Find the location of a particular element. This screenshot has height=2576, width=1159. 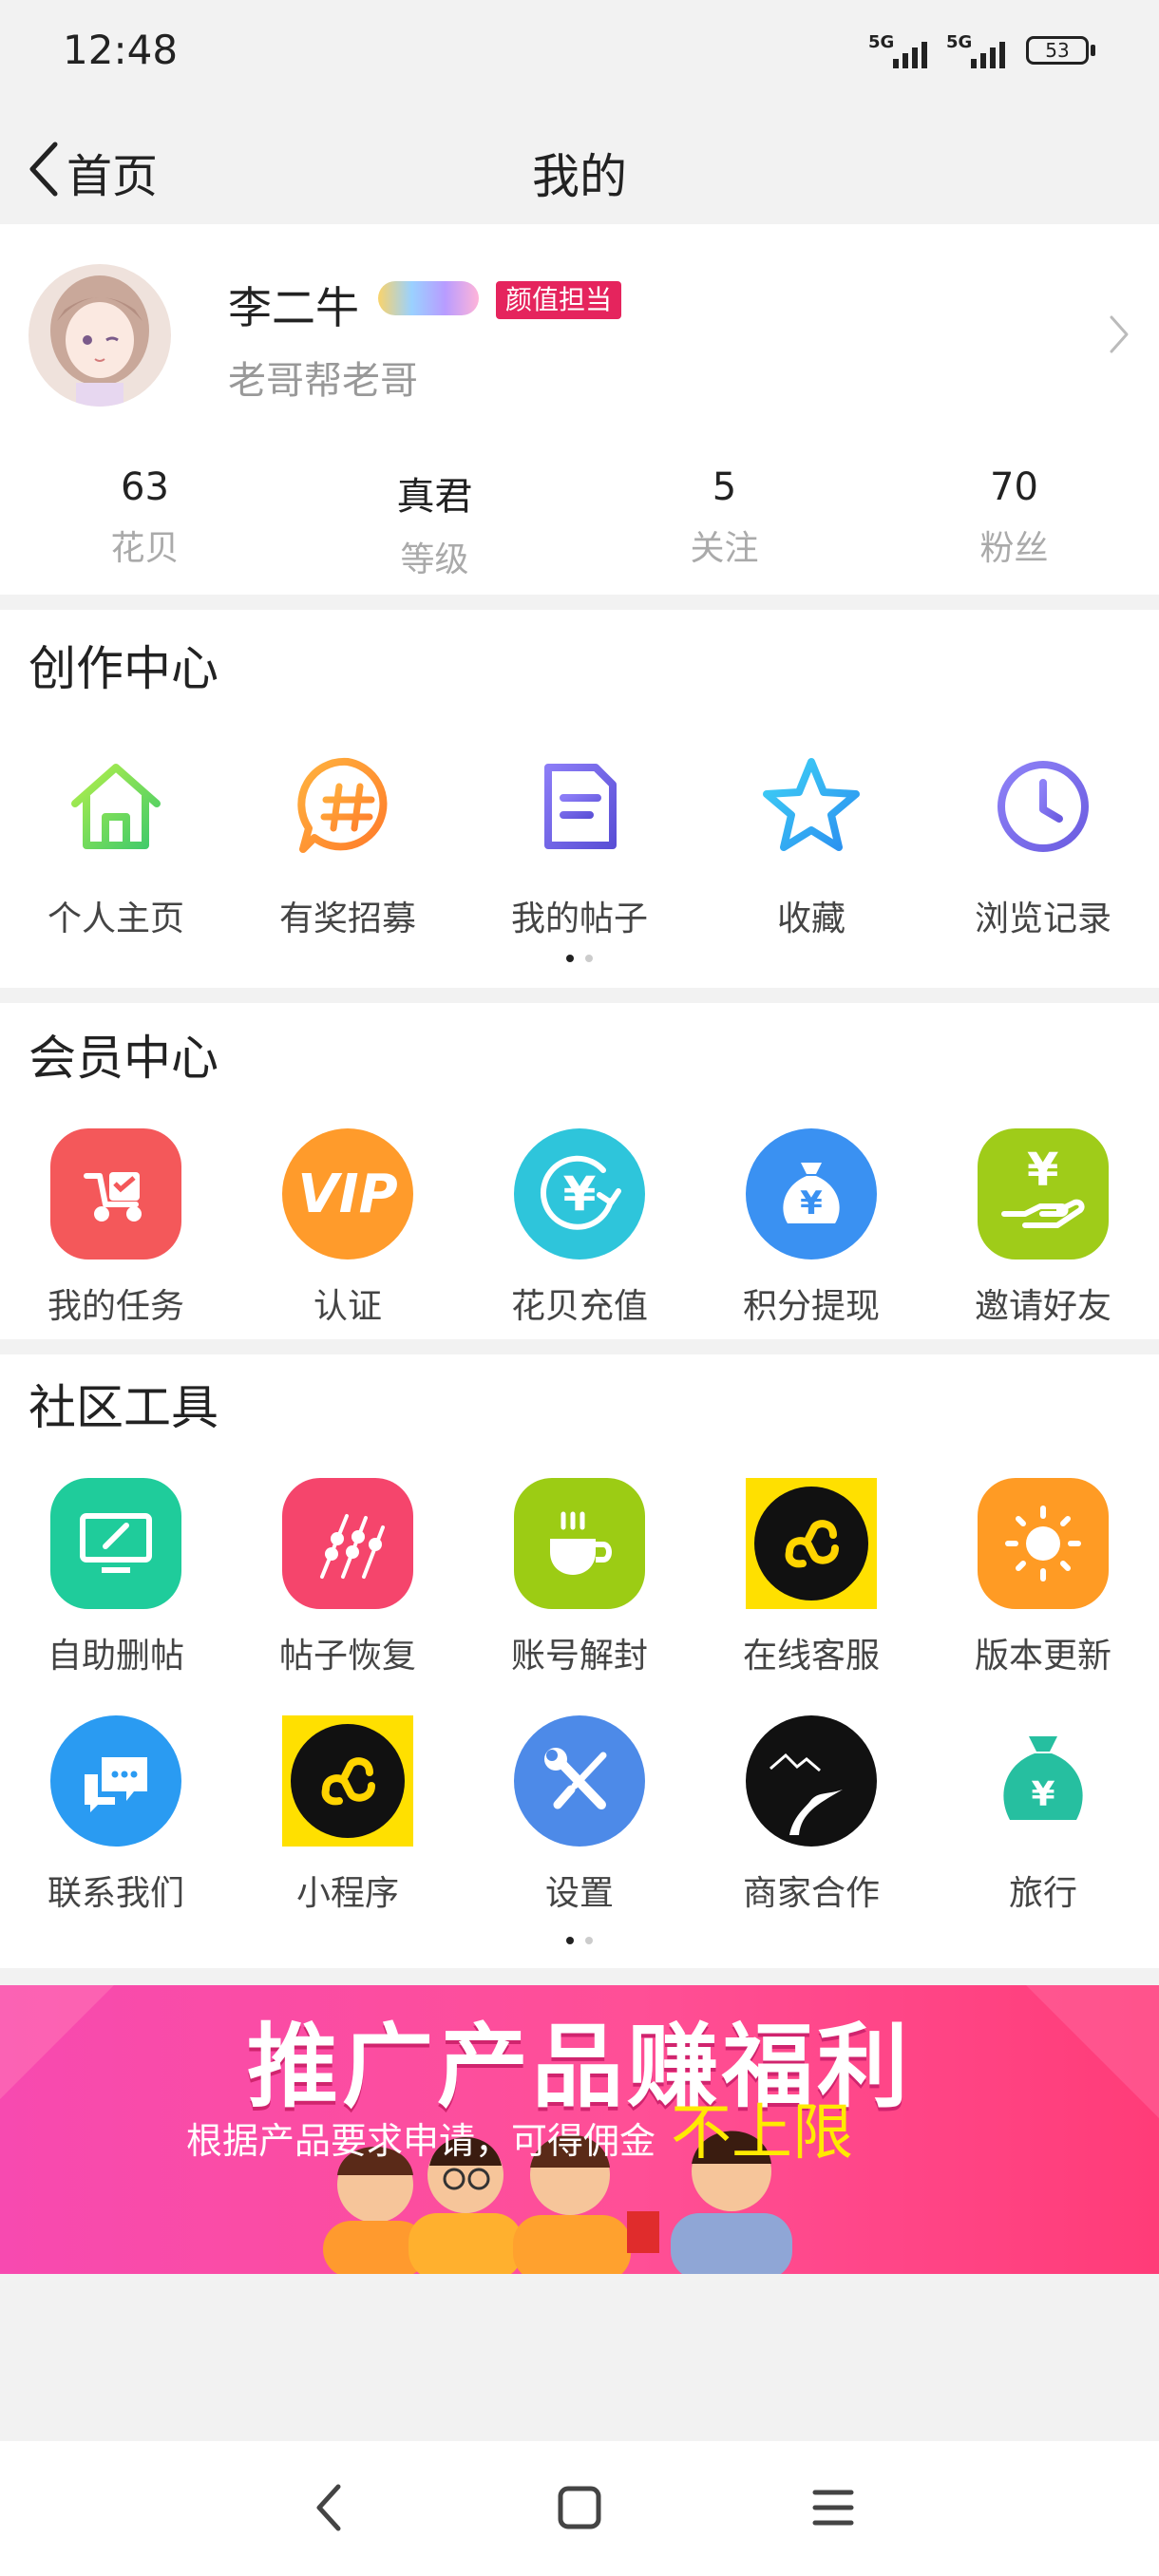

level-badge-icon is located at coordinates (428, 298).